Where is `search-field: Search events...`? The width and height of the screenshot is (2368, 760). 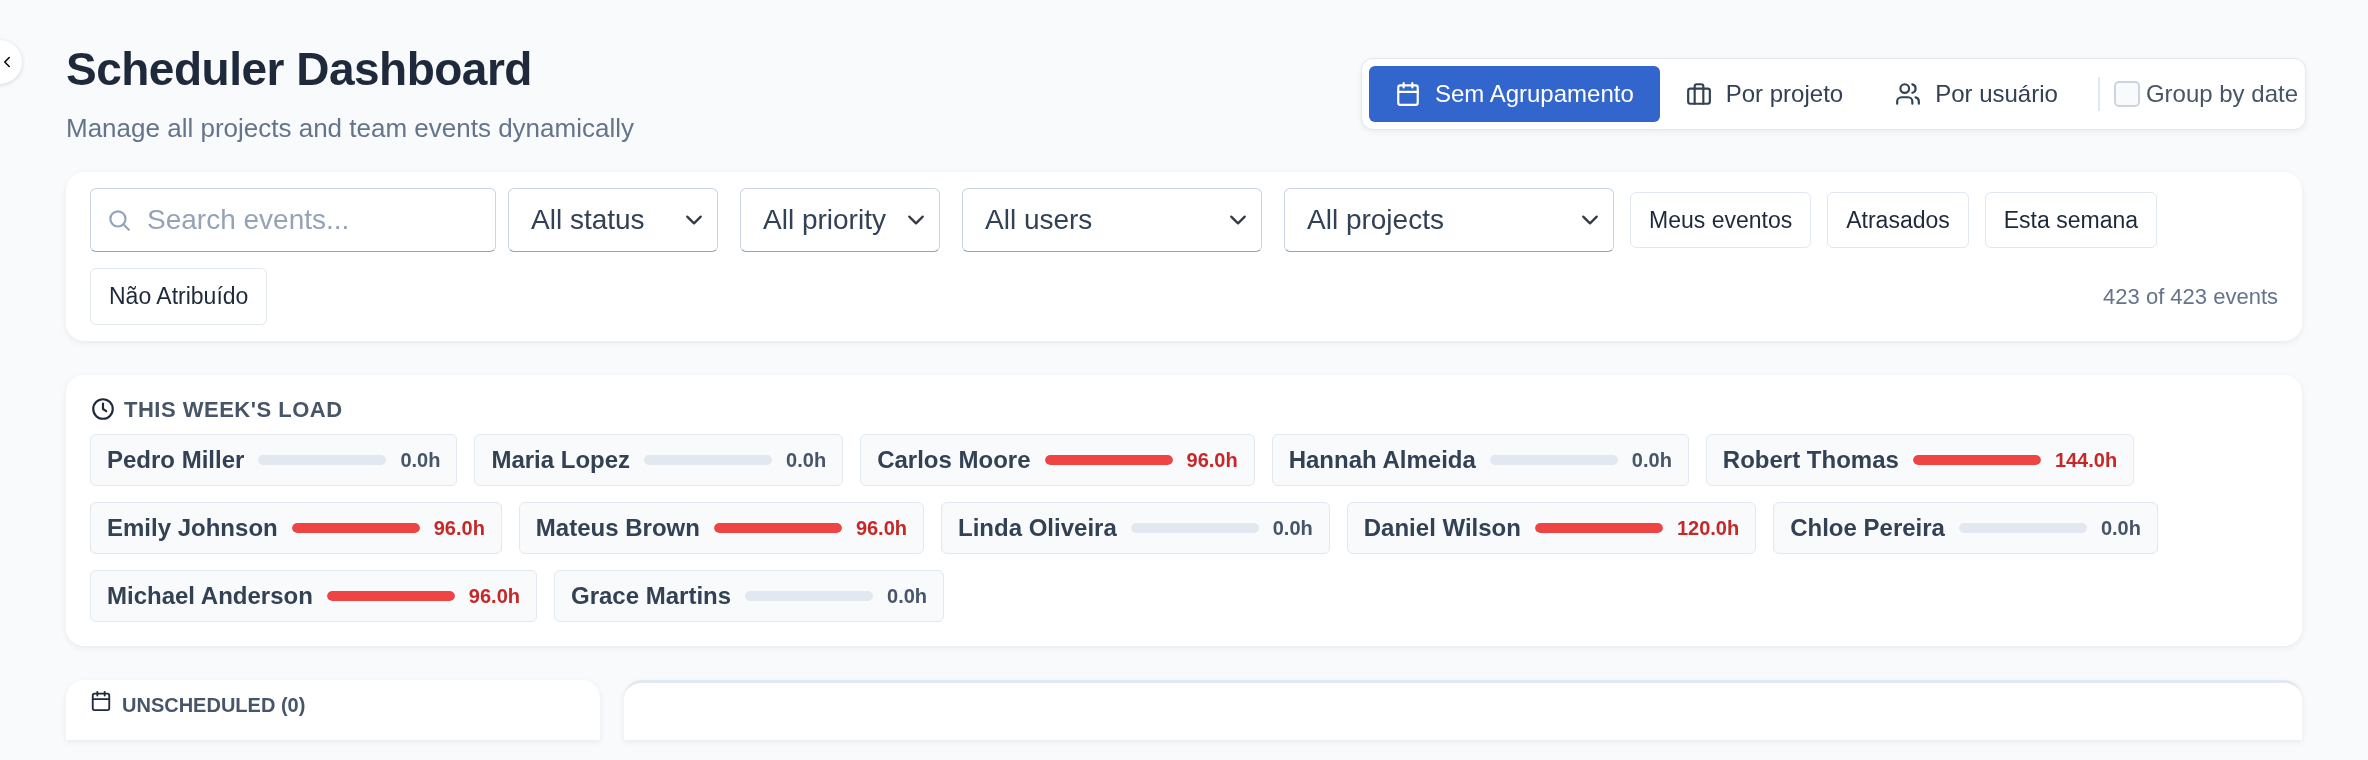
search-field: Search events... is located at coordinates (293, 220).